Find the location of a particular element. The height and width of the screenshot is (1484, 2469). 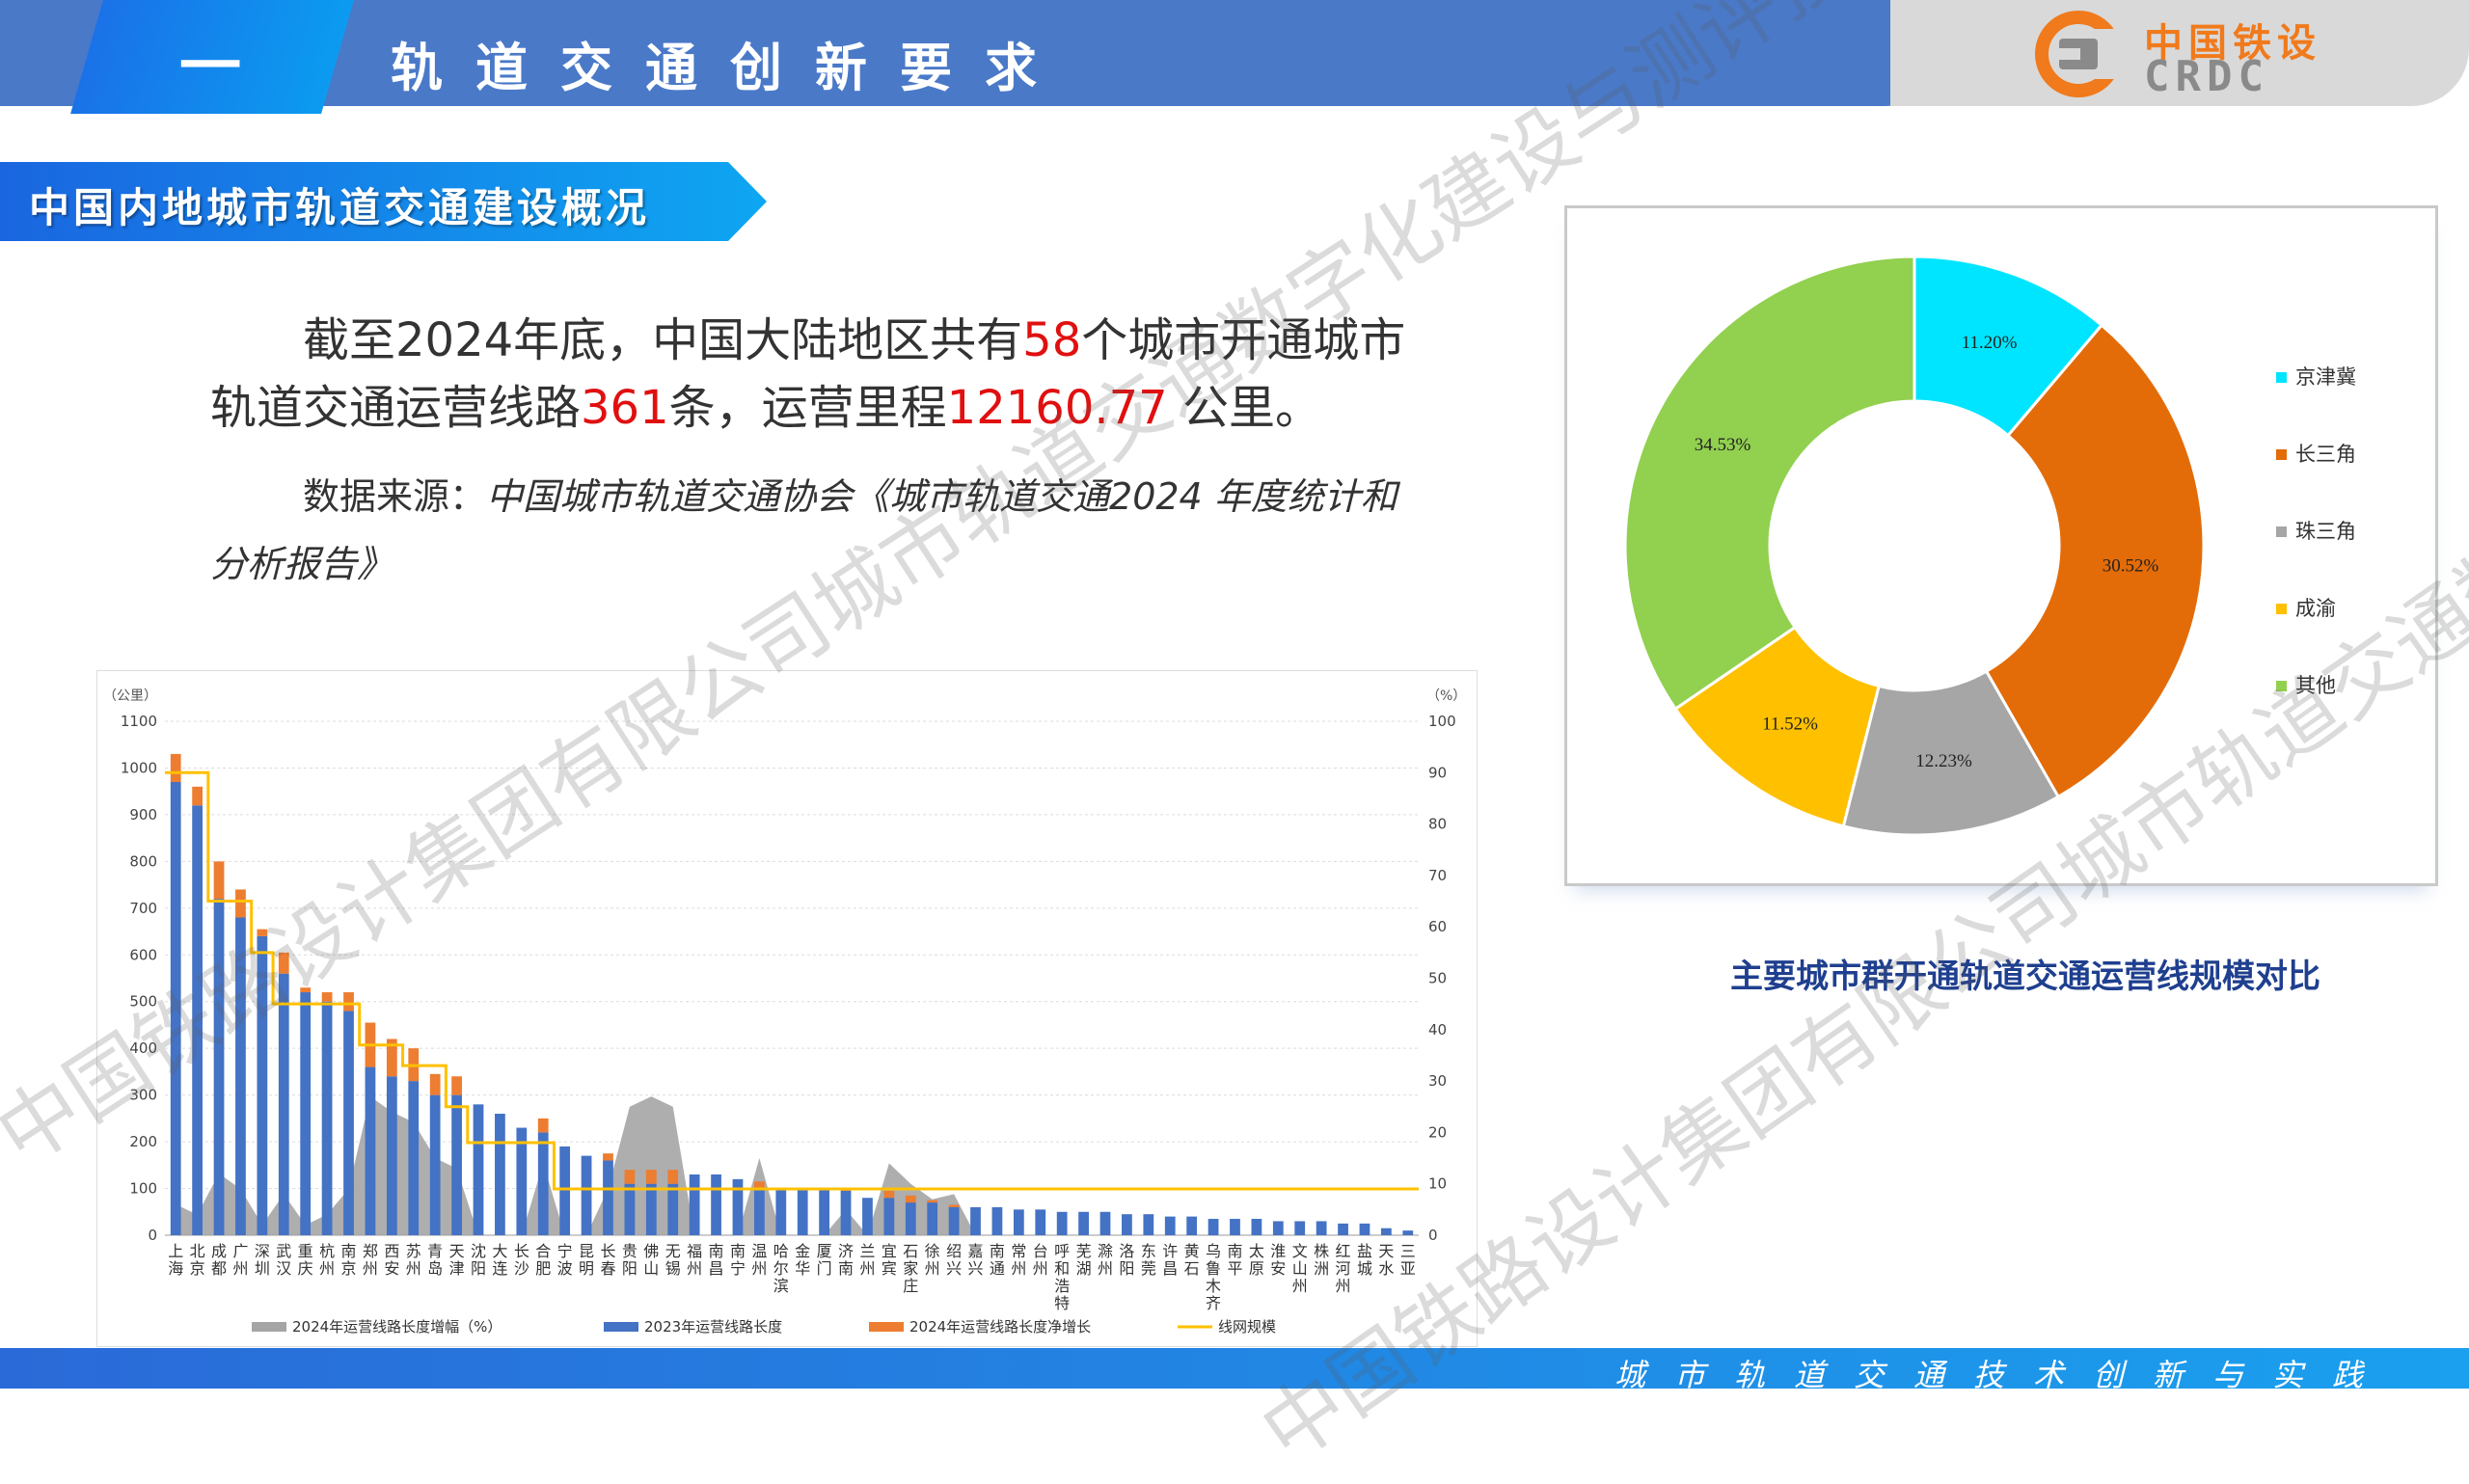

donut-data-label: 30.52% is located at coordinates (2131, 566).